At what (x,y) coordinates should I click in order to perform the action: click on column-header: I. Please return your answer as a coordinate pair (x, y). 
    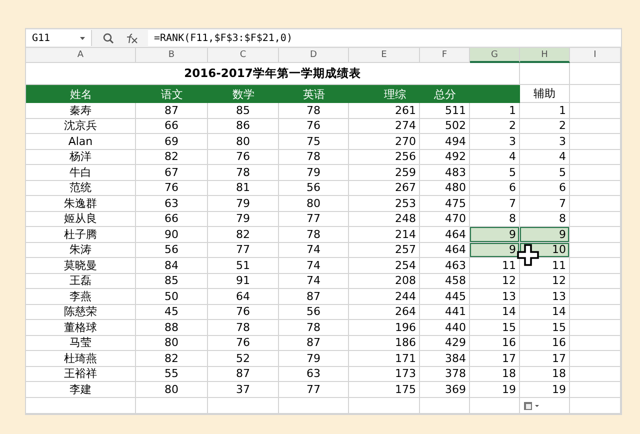
    Looking at the image, I should click on (595, 55).